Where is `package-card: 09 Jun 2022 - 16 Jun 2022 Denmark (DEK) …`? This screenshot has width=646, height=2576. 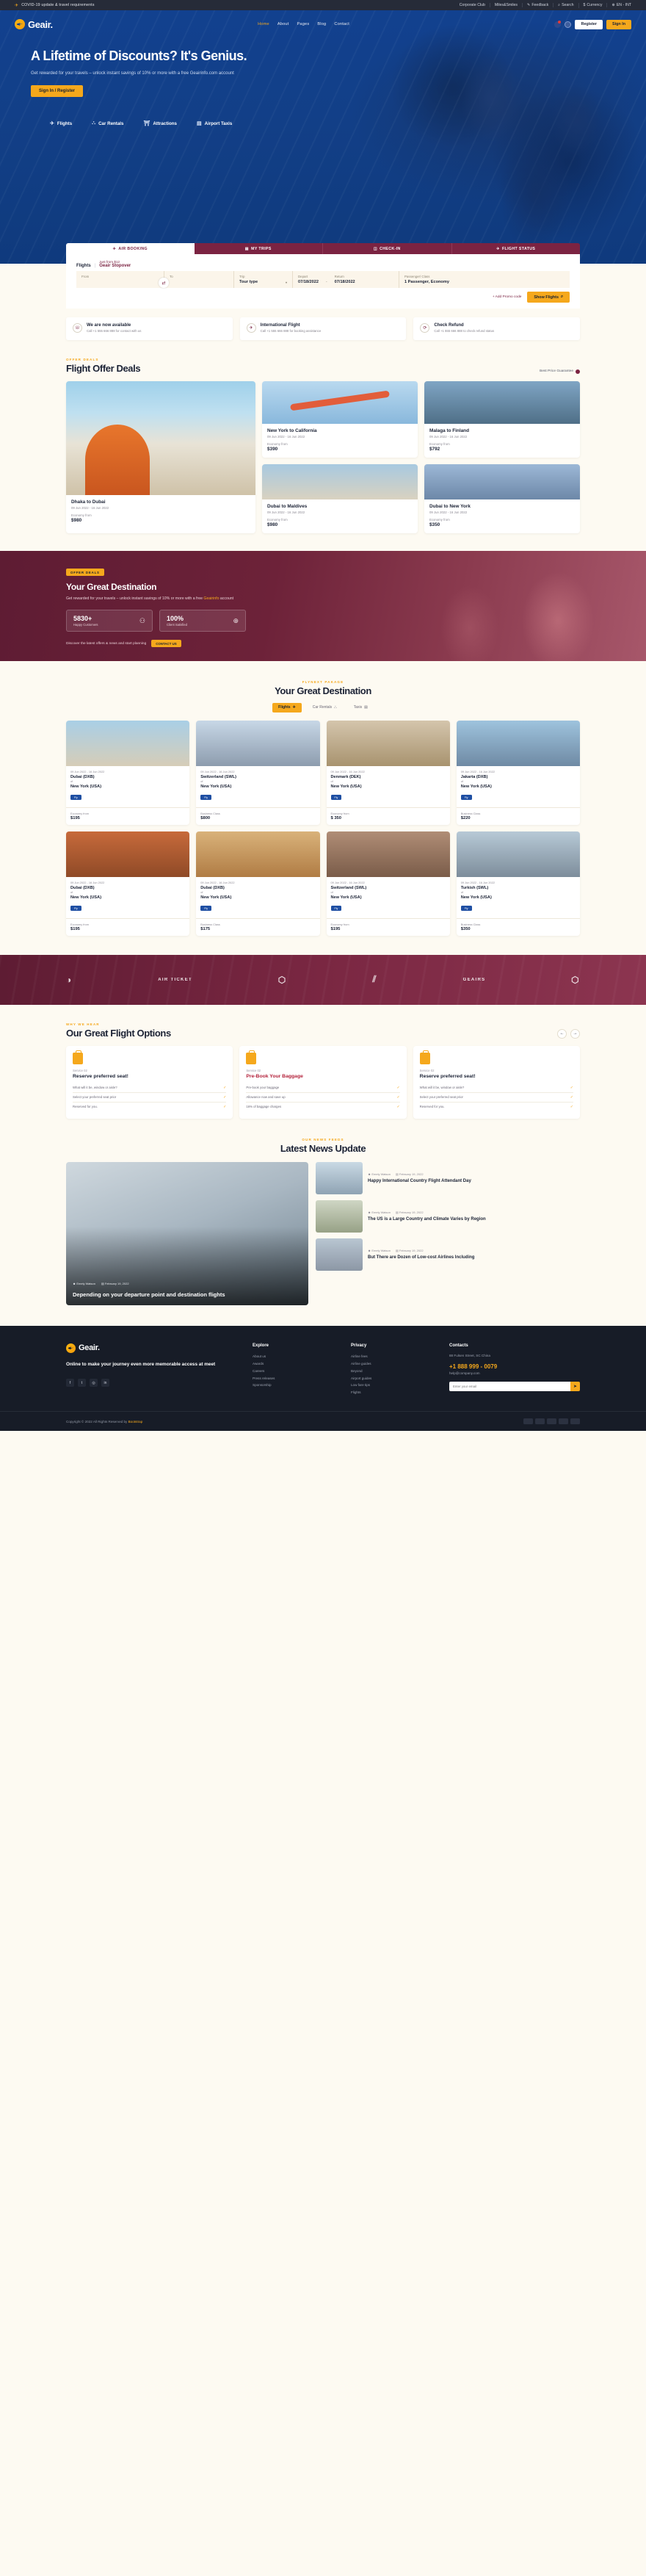
package-card: 09 Jun 2022 - 16 Jun 2022 Denmark (DEK) … is located at coordinates (388, 772).